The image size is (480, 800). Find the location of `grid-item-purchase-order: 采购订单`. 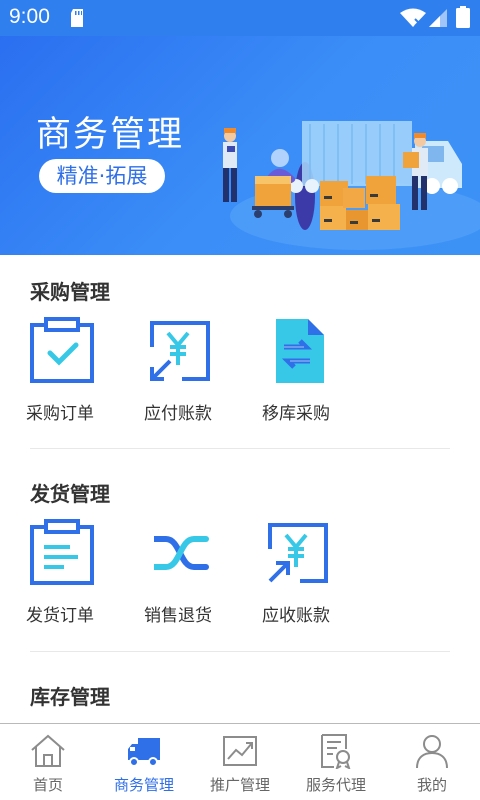

grid-item-purchase-order: 采购订单 is located at coordinates (60, 377).